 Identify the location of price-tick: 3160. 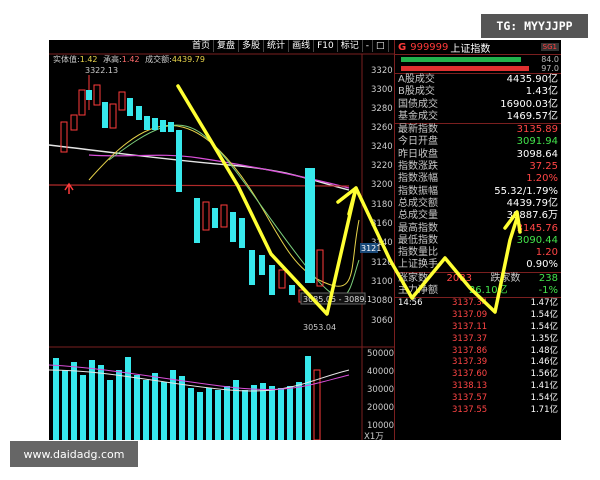
(382, 224).